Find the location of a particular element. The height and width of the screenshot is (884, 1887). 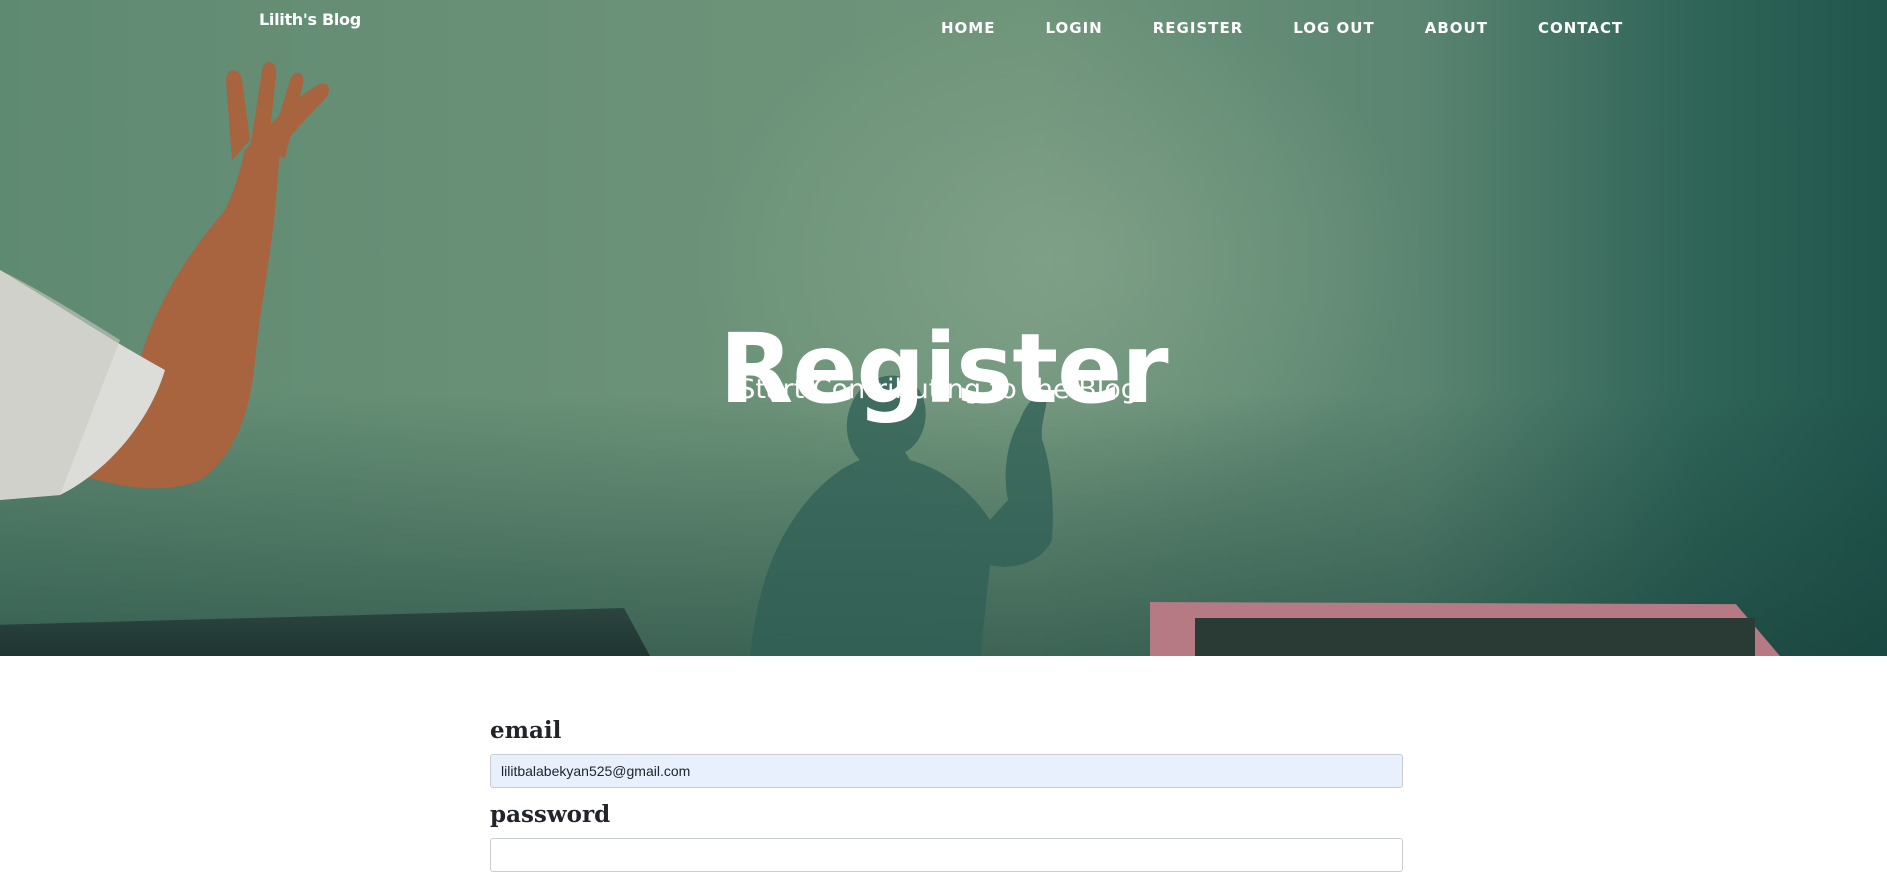

email-field-group: email is located at coordinates (946, 752).